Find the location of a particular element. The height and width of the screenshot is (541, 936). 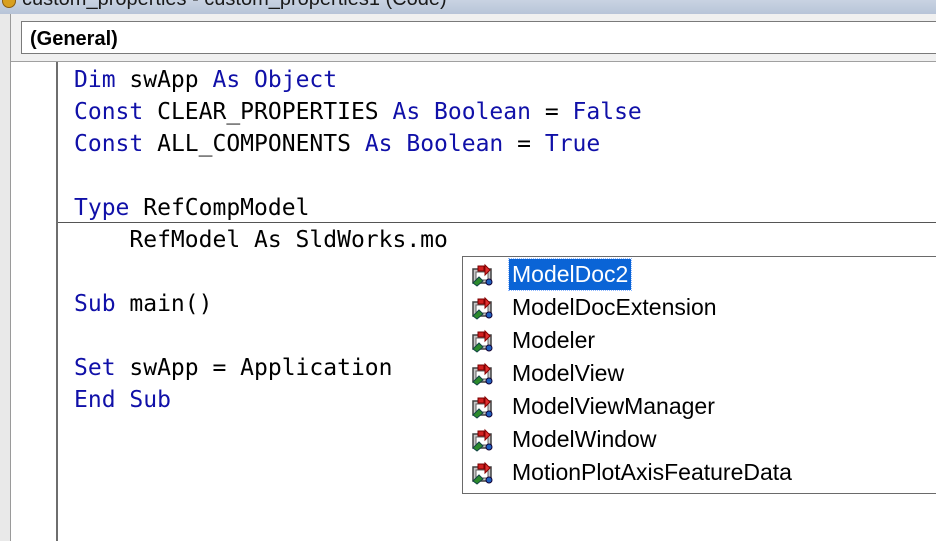

margin-indicator-bar is located at coordinates (34, 301).